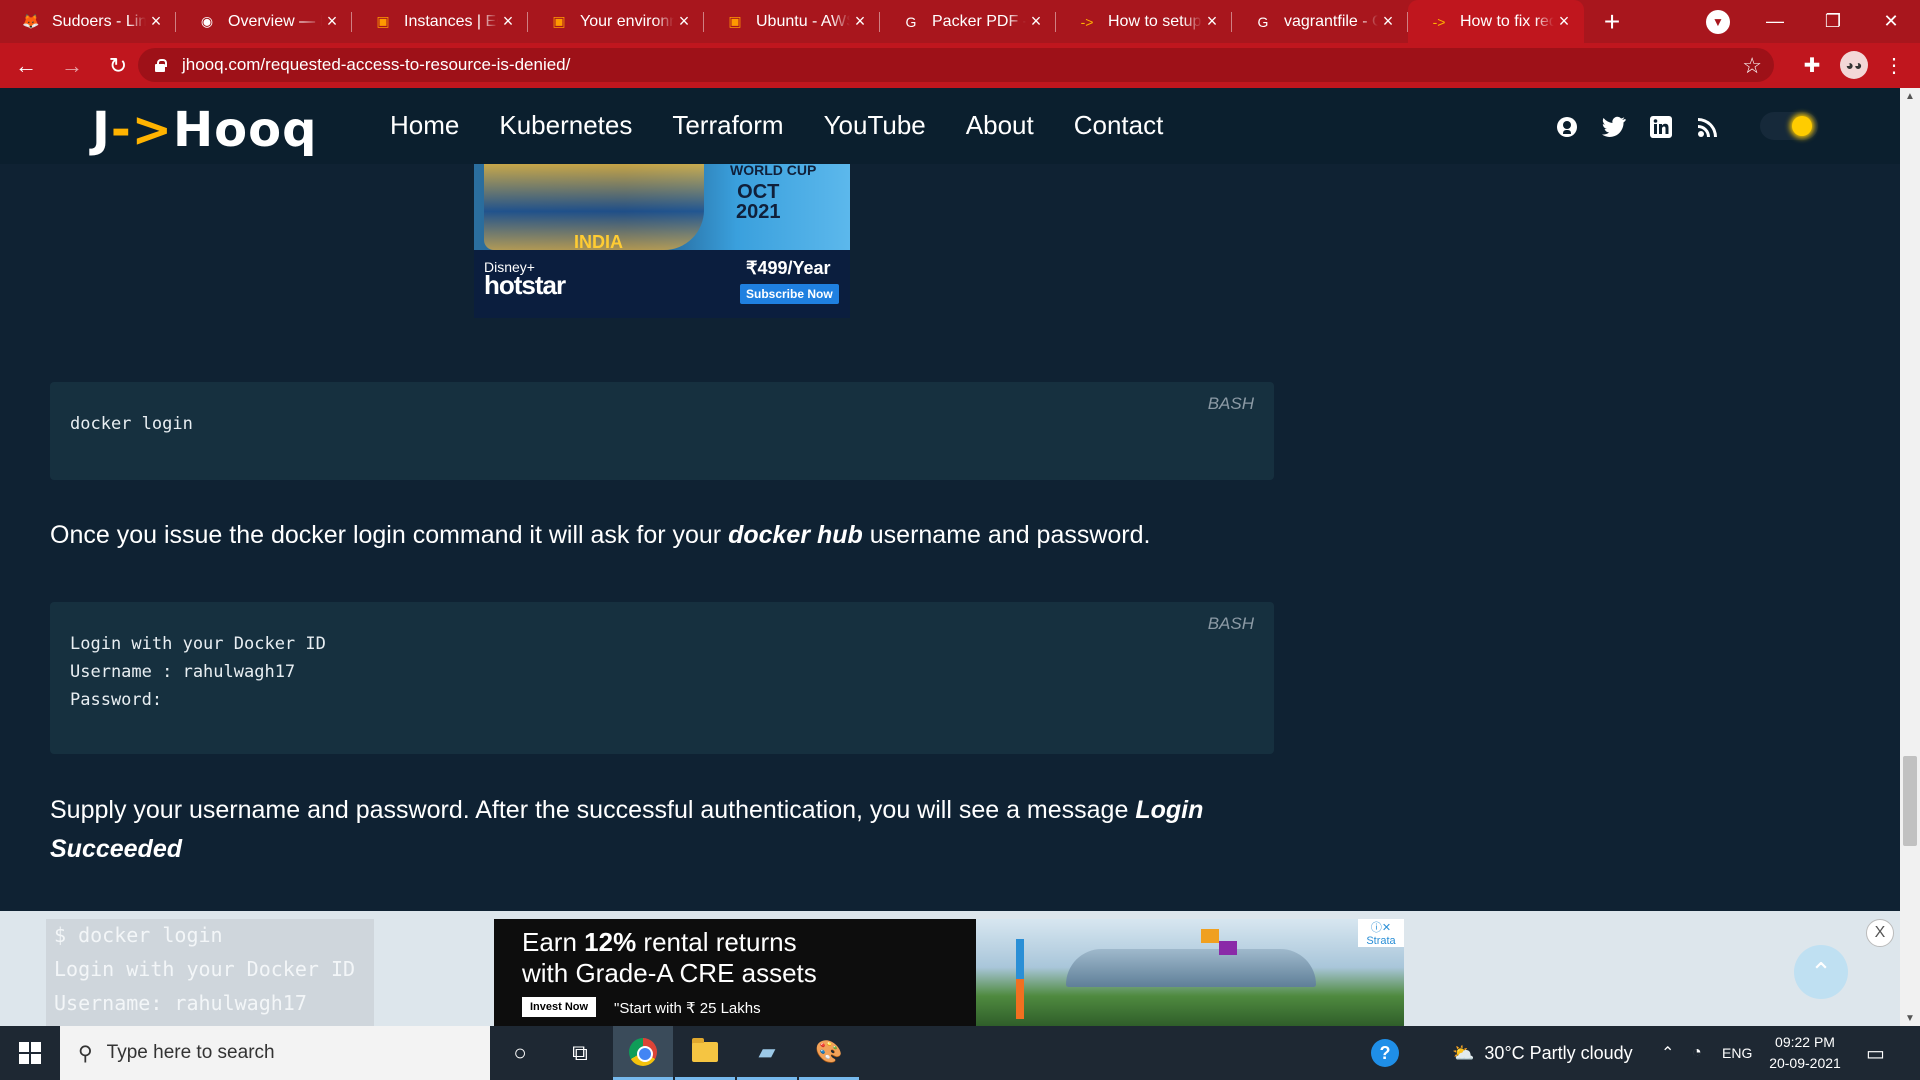 The height and width of the screenshot is (1080, 1920). Describe the element at coordinates (1496, 21) in the screenshot. I see `browser-tab: -> How to fix req ×` at that location.